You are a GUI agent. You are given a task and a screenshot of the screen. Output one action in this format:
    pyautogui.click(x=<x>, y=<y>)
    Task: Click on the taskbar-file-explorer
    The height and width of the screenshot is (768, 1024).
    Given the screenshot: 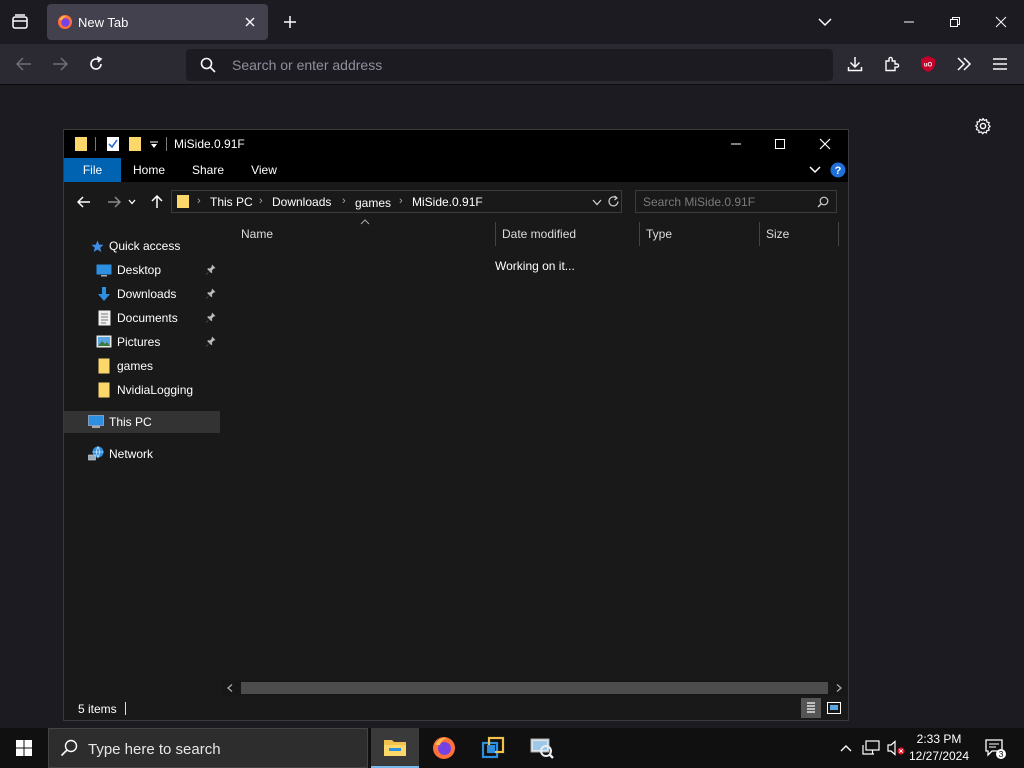 What is the action you would take?
    pyautogui.click(x=395, y=748)
    